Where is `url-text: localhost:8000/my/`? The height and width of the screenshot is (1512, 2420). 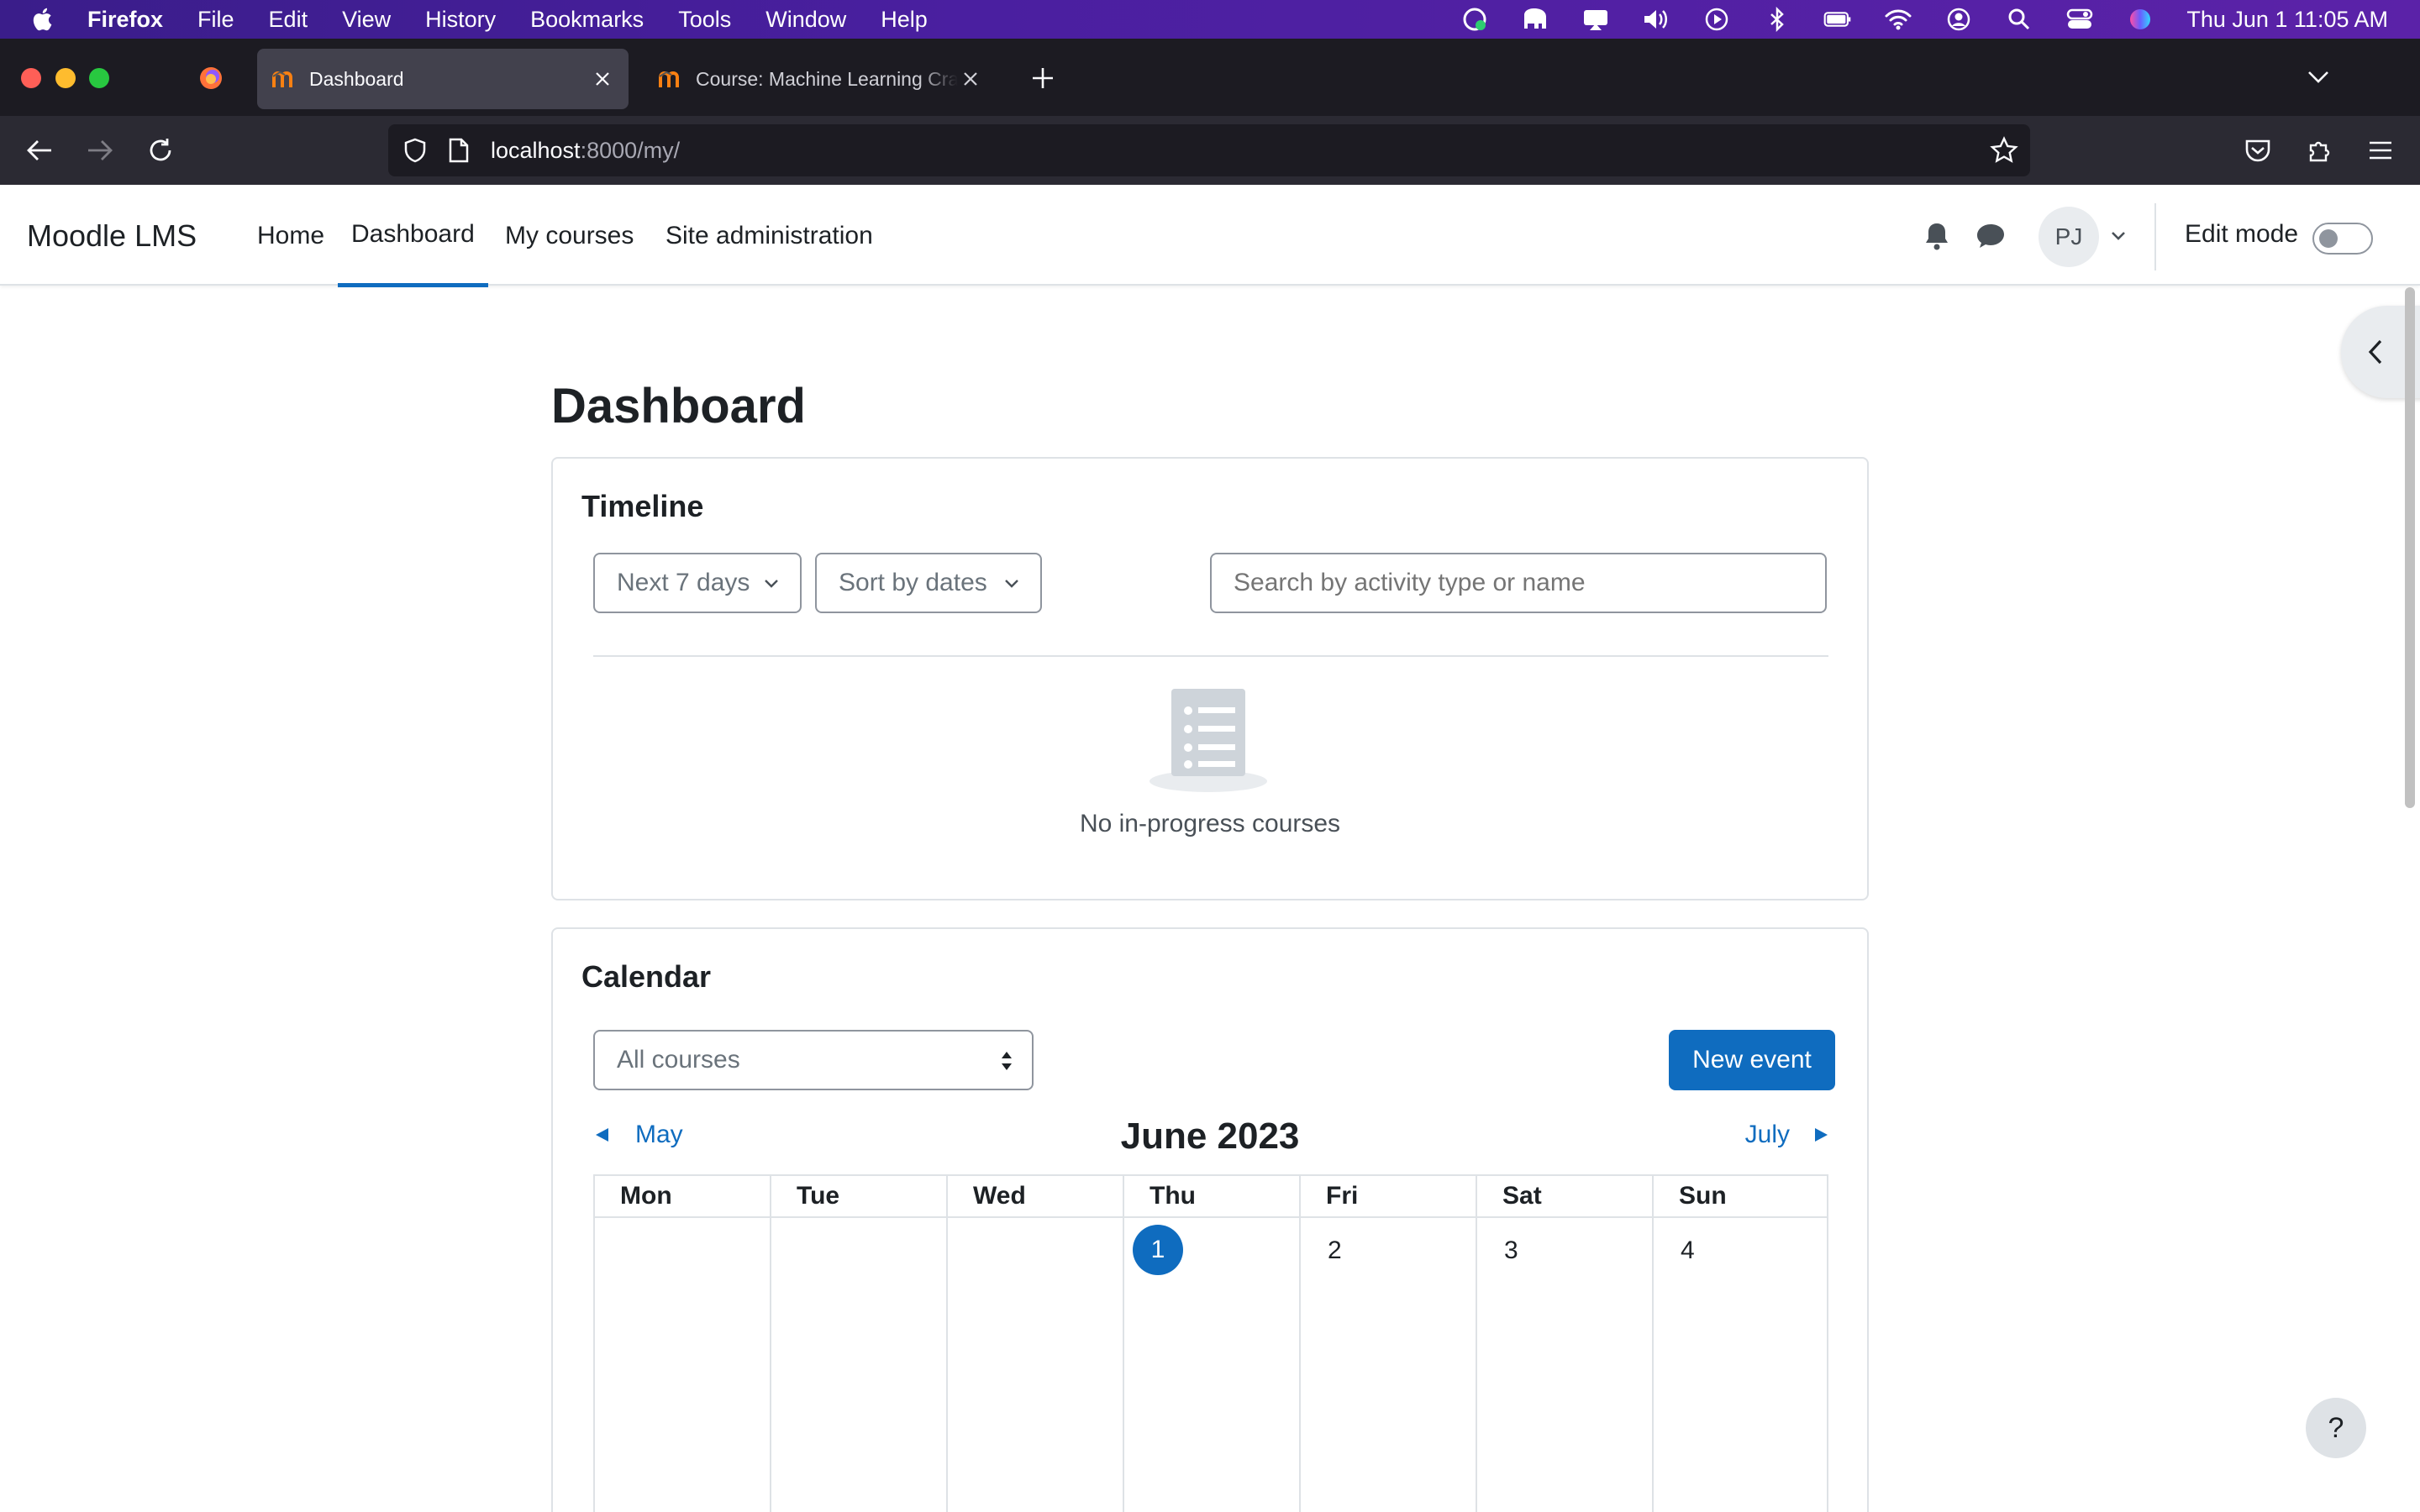
url-text: localhost:8000/my/ is located at coordinates (585, 150).